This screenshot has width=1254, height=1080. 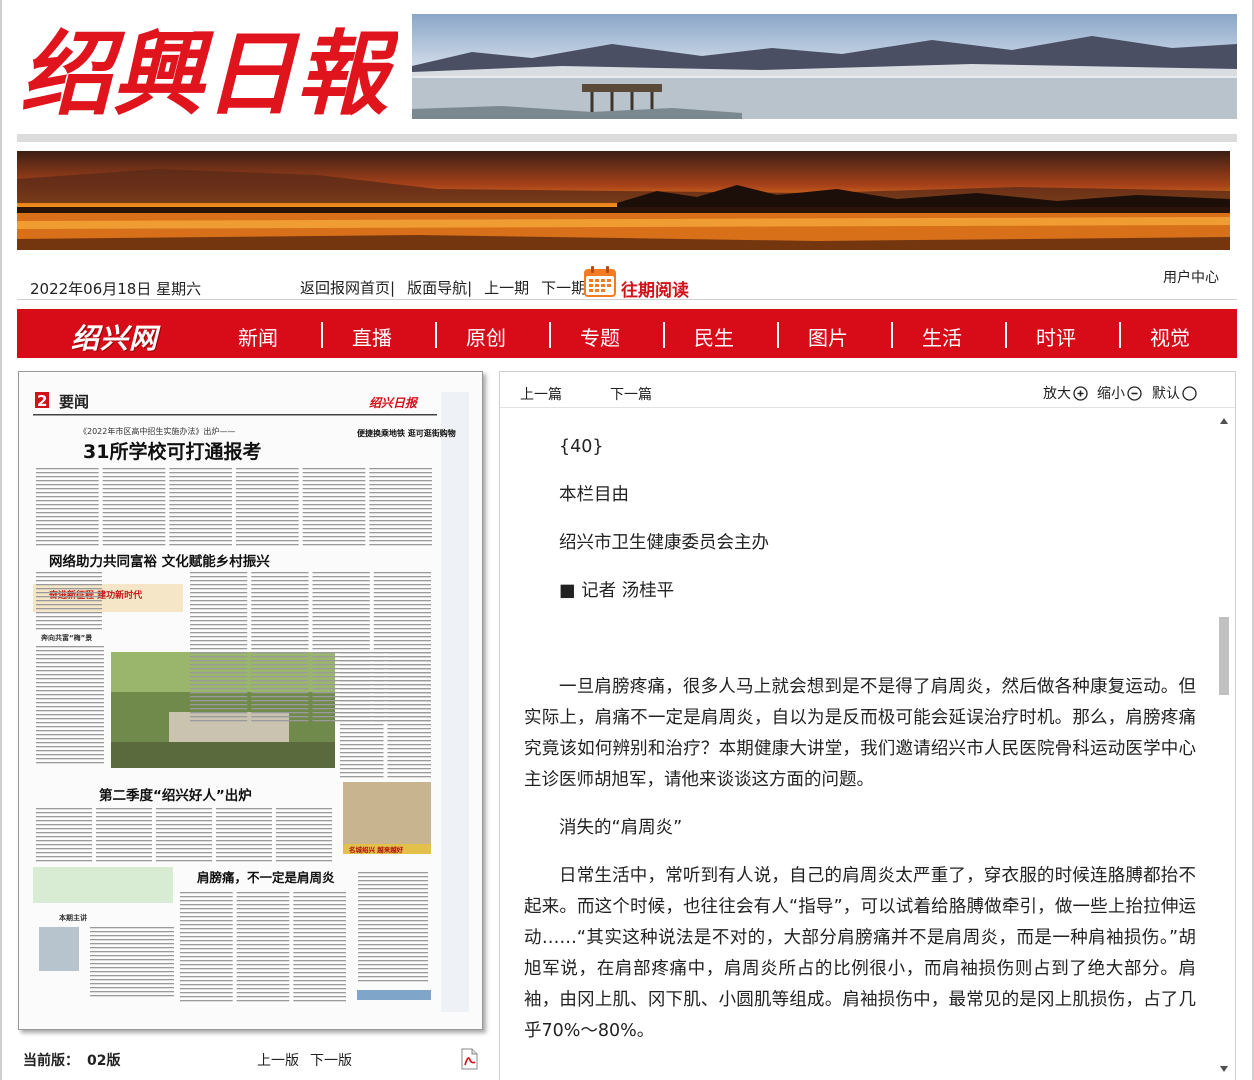 What do you see at coordinates (278, 1060) in the screenshot?
I see `prev-page-link: 上一版` at bounding box center [278, 1060].